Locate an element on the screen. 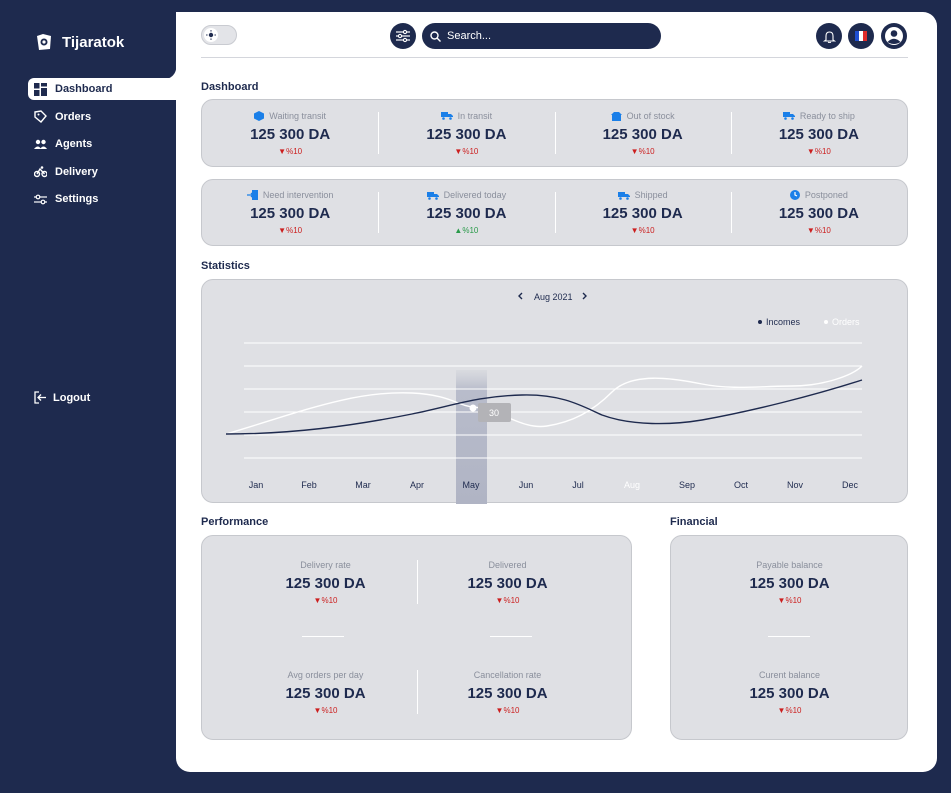 The width and height of the screenshot is (951, 793). avatar is located at coordinates (894, 36).